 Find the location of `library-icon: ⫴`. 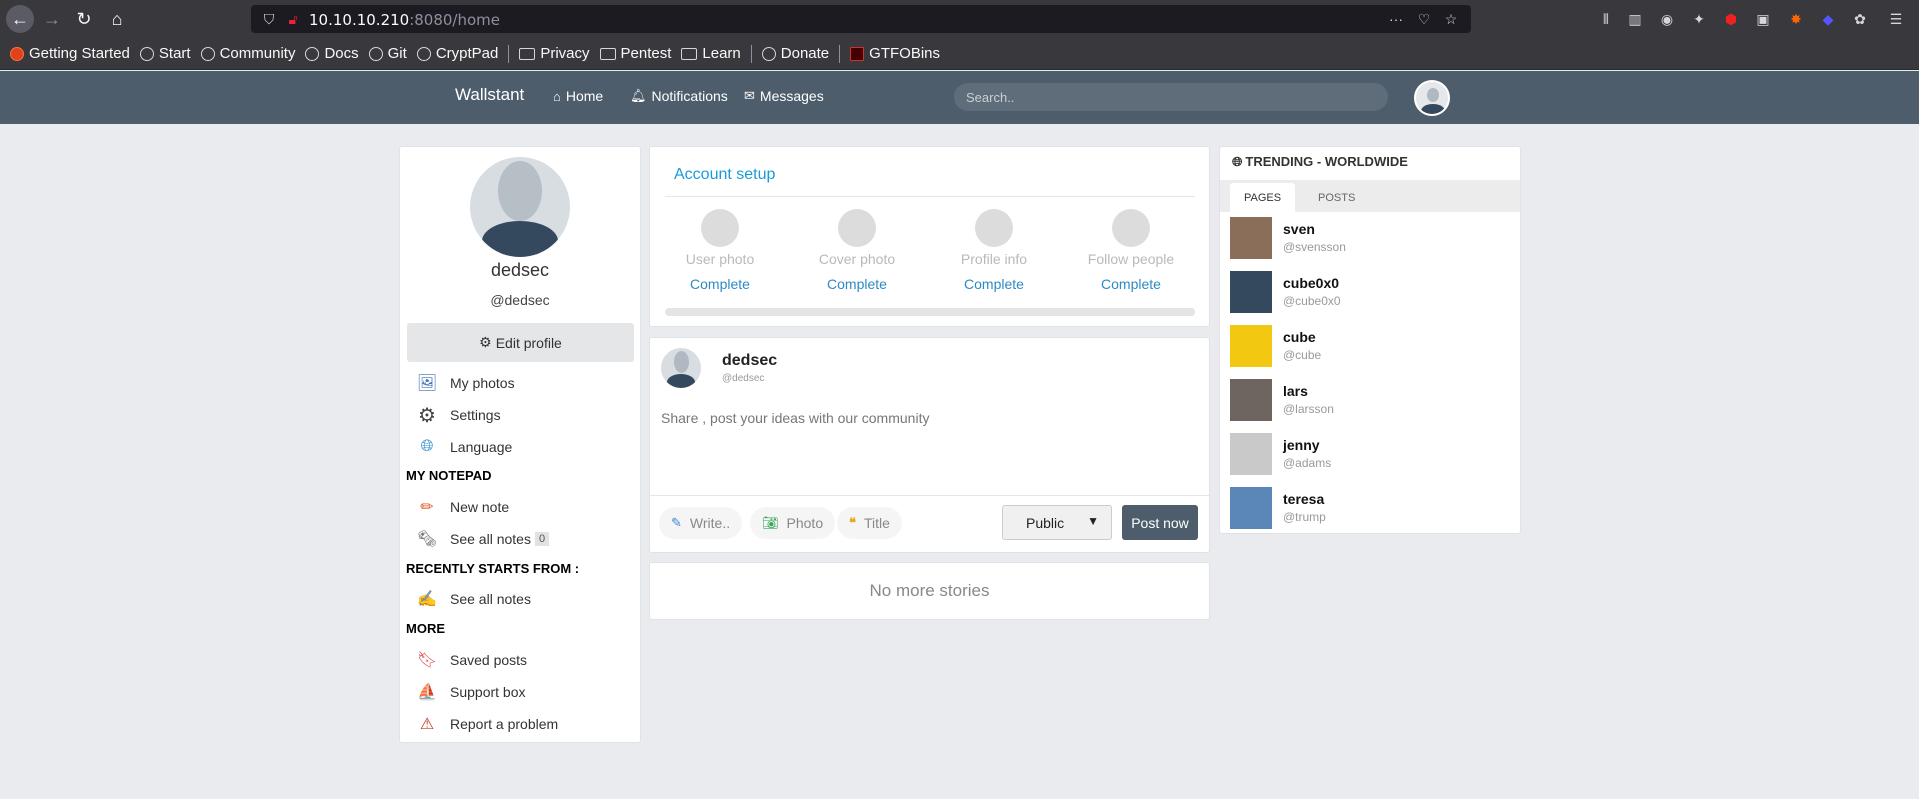

library-icon: ⫴ is located at coordinates (1606, 19).